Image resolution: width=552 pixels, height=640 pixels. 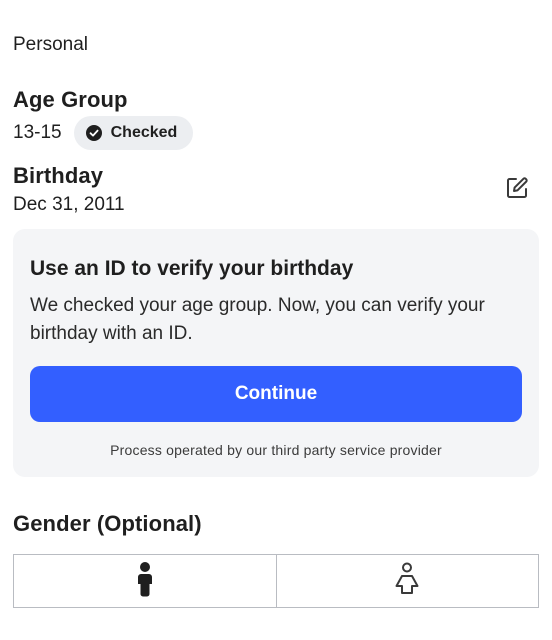 What do you see at coordinates (517, 191) in the screenshot?
I see `edit-icon` at bounding box center [517, 191].